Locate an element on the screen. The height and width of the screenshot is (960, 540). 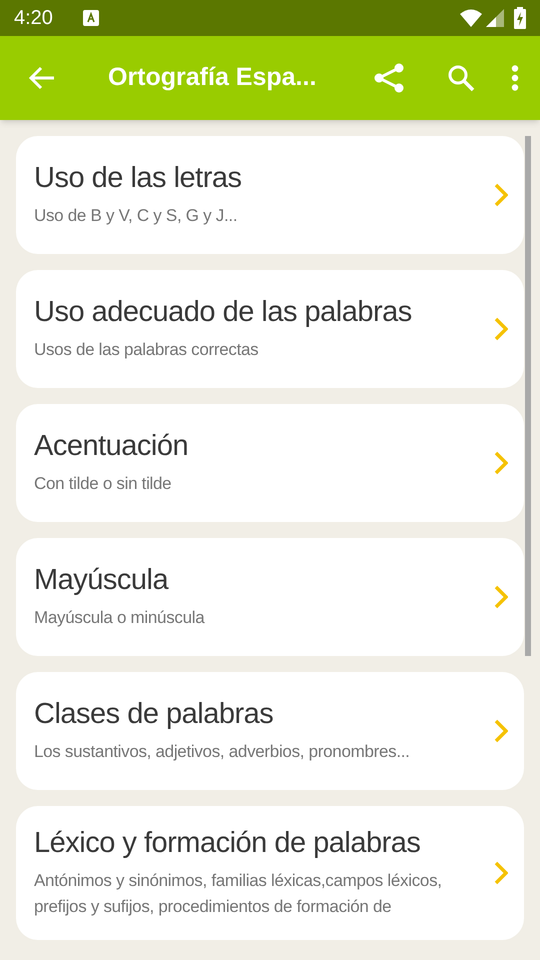
card-subtitle: Usos de las palabras correctas is located at coordinates (147, 350).